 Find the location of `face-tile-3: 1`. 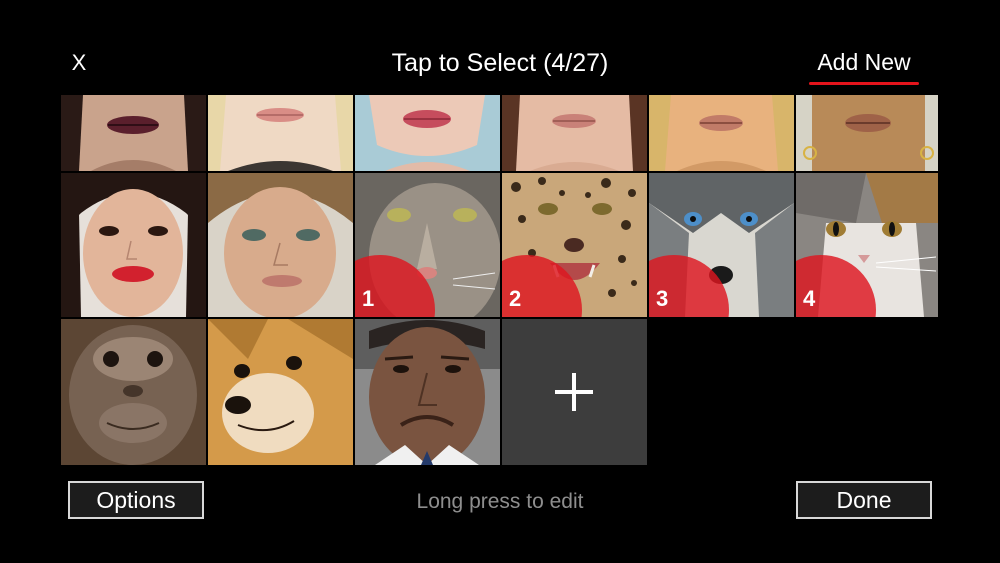

face-tile-3: 1 is located at coordinates (427, 245).